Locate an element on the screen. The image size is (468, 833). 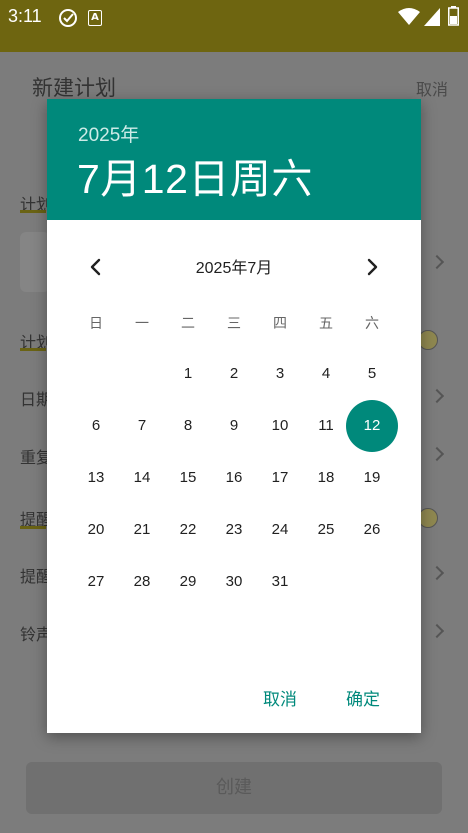
battery-icon is located at coordinates (453, 16).